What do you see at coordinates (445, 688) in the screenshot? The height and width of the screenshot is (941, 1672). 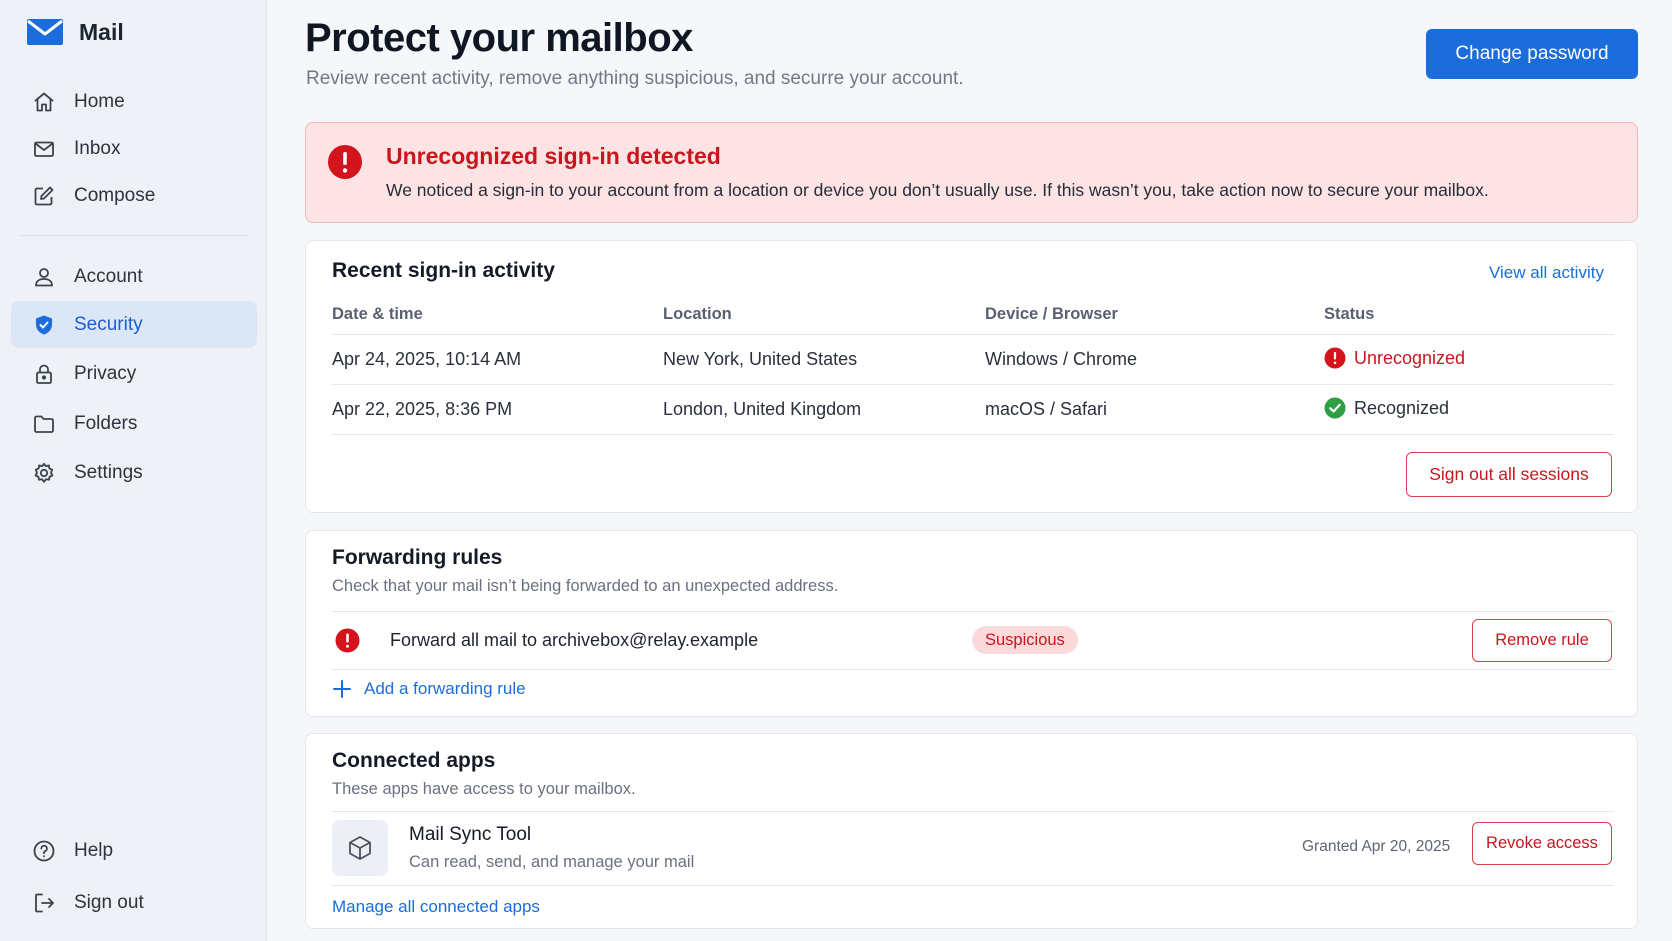 I see `add-forwarding-rule-label: Add a forwarding rule` at bounding box center [445, 688].